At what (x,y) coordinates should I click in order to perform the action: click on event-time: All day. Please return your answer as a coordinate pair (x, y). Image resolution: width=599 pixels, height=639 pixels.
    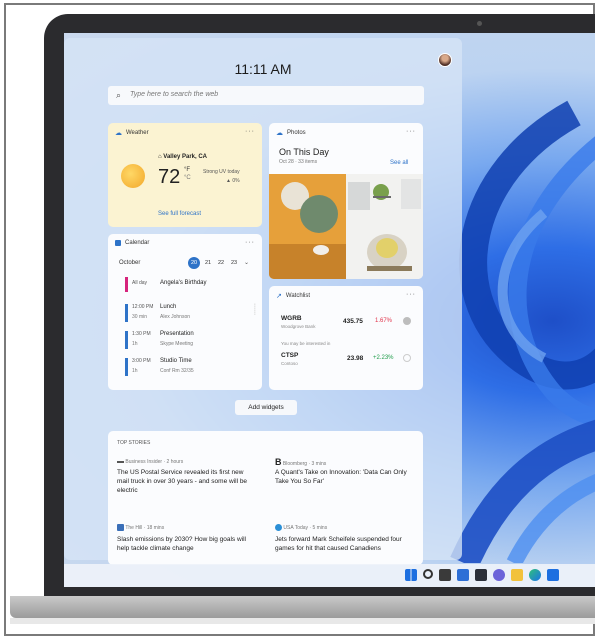
    Looking at the image, I should click on (140, 283).